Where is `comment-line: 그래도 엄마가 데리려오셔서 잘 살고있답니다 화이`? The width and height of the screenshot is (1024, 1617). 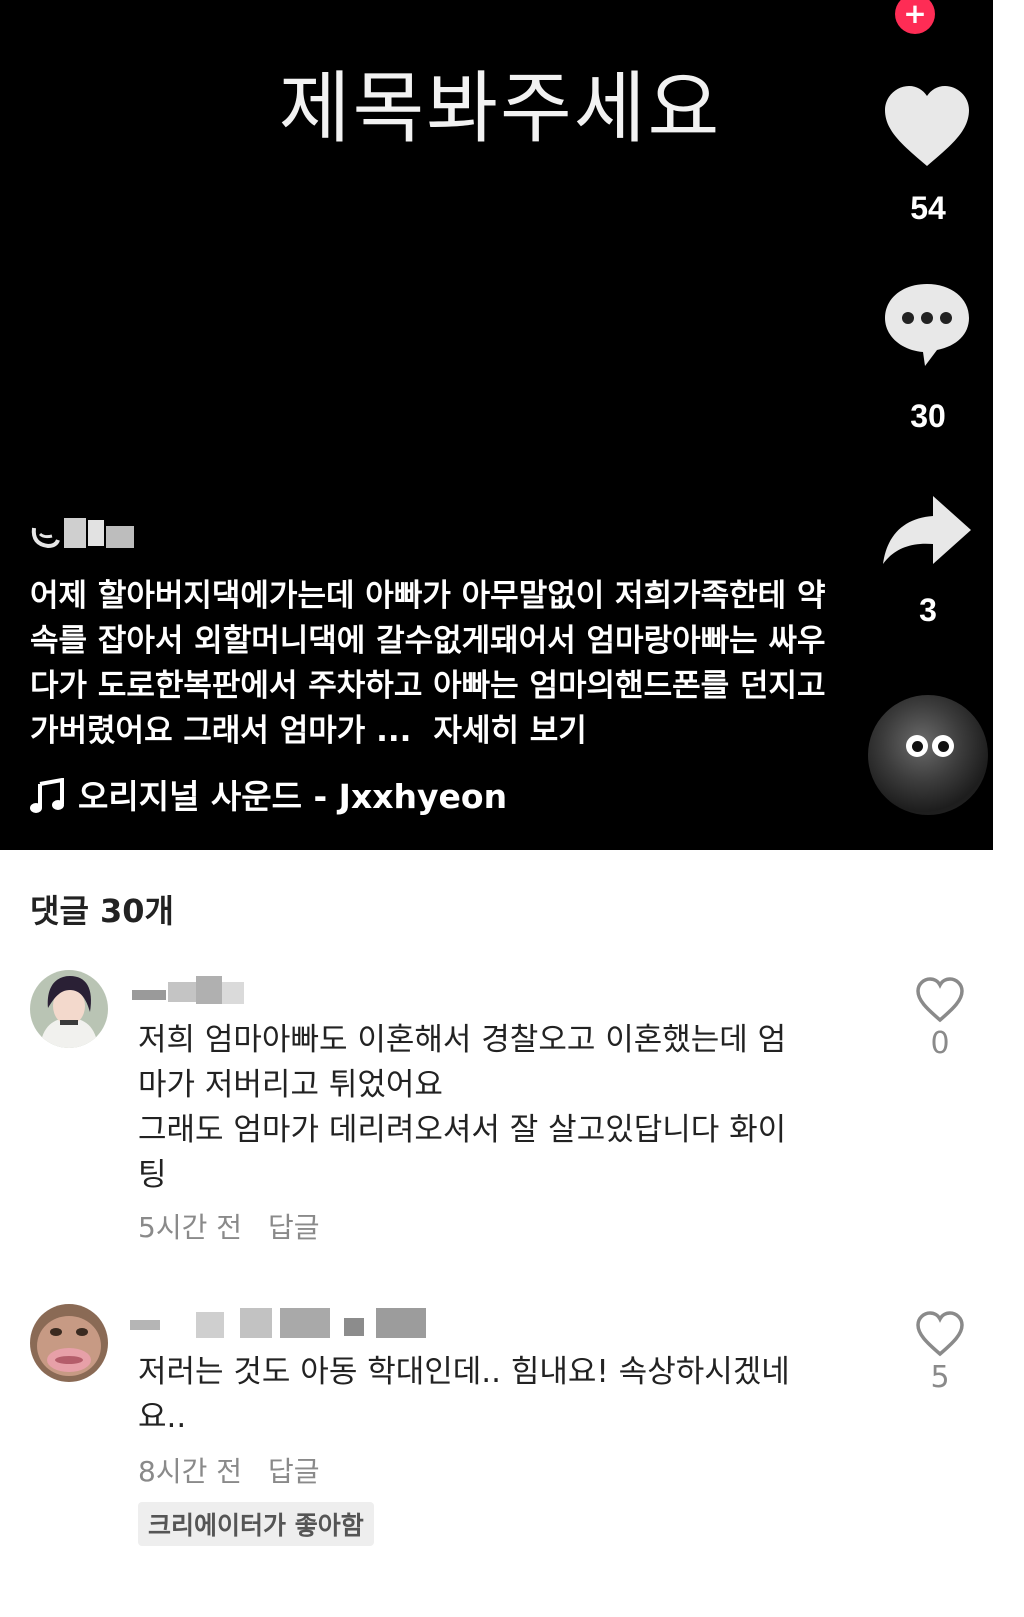 comment-line: 그래도 엄마가 데리려오셔서 잘 살고있답니다 화이 is located at coordinates (462, 1130).